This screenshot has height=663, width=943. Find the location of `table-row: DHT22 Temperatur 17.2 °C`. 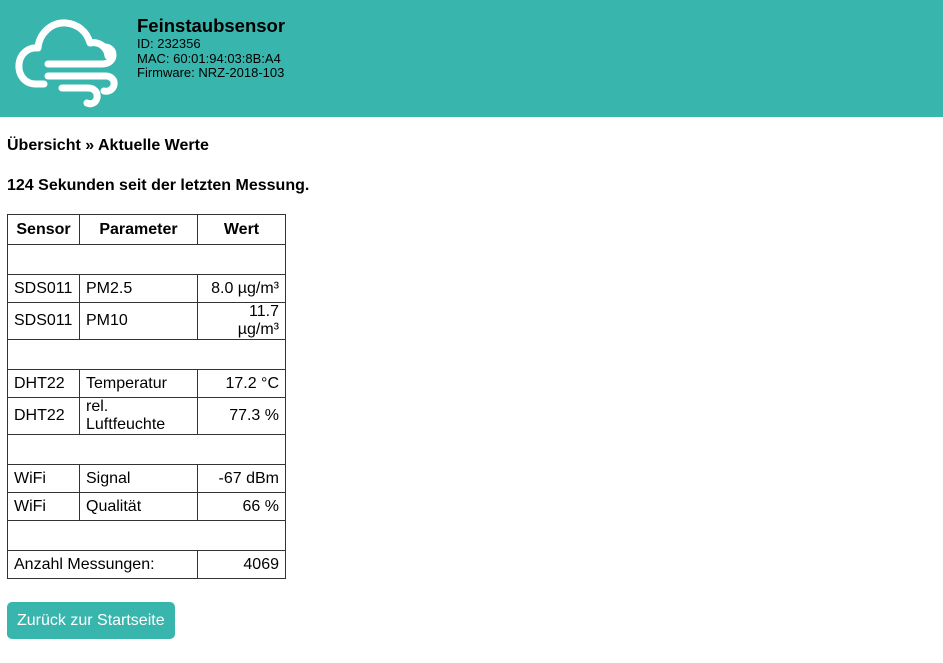

table-row: DHT22 Temperatur 17.2 °C is located at coordinates (146, 383).